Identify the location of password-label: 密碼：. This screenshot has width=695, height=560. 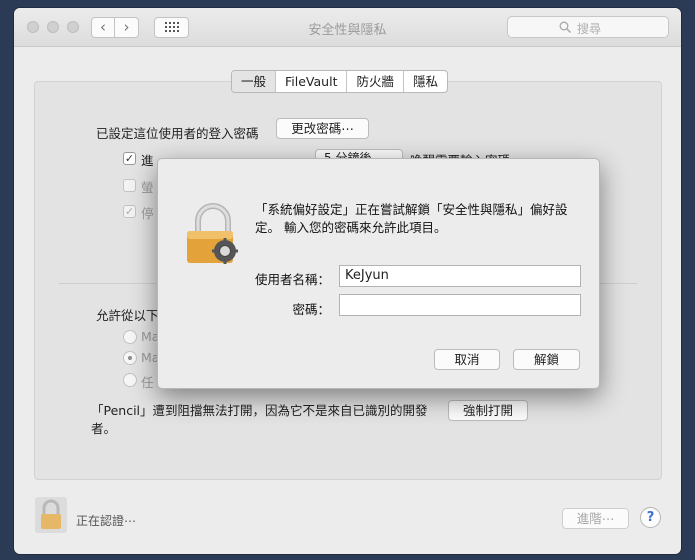
(311, 309).